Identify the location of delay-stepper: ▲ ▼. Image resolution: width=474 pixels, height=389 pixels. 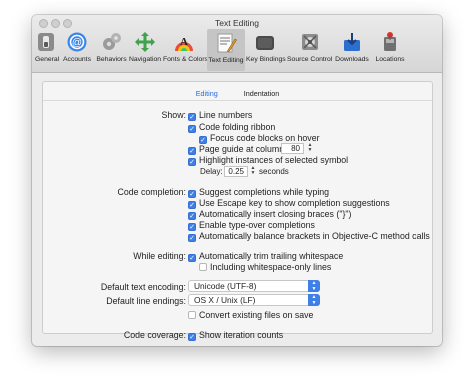
(253, 171).